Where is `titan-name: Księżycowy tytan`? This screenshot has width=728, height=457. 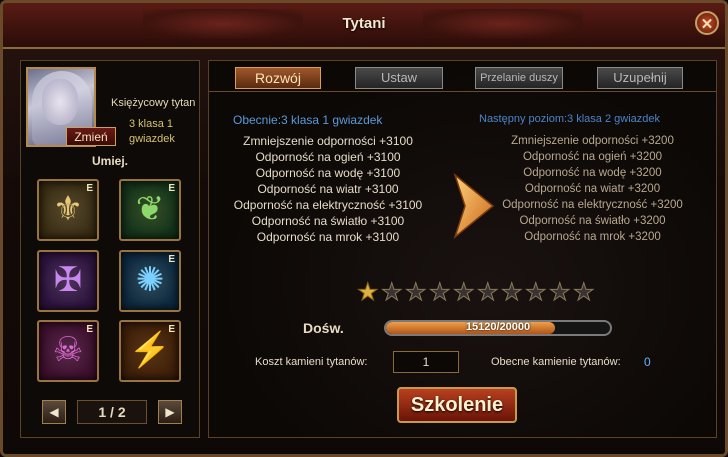 titan-name: Księżycowy tytan is located at coordinates (153, 103).